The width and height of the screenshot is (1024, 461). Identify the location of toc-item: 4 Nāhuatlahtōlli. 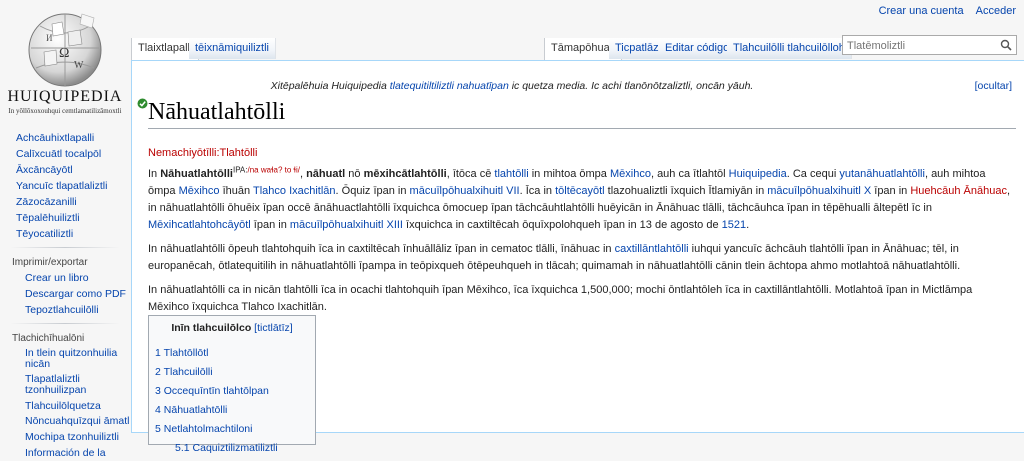
(235, 410).